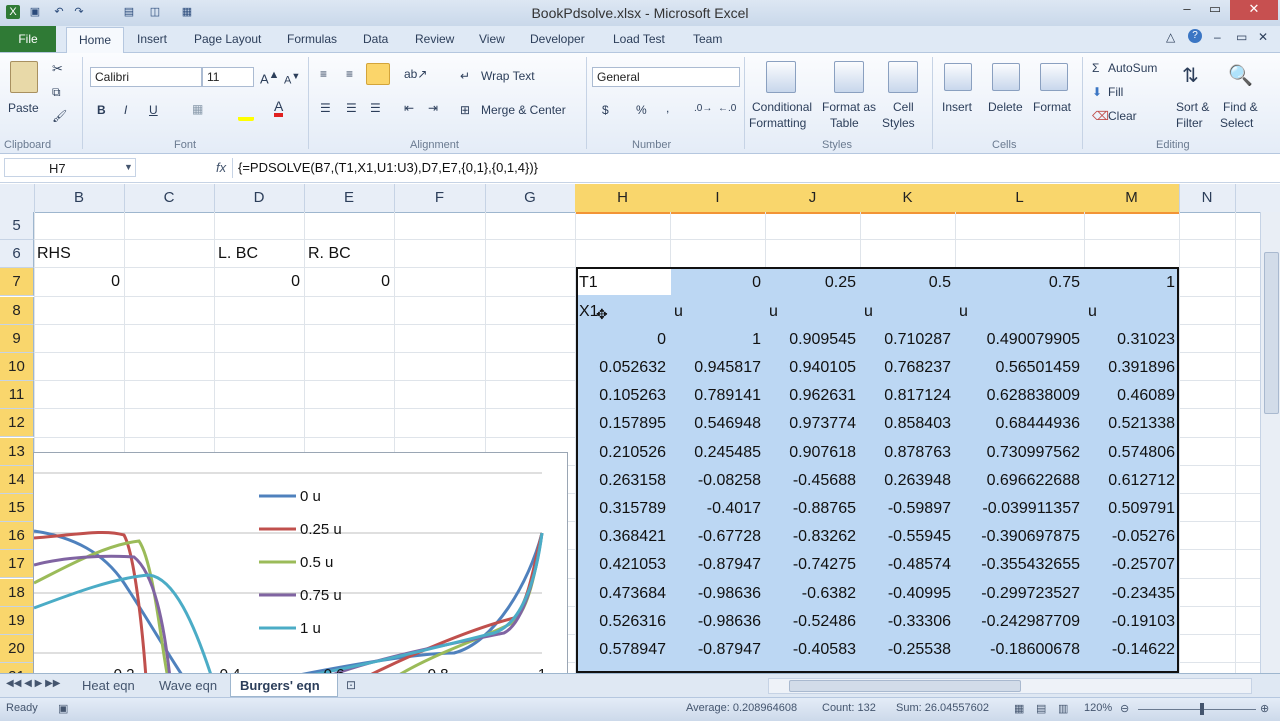 Image resolution: width=1280 pixels, height=721 pixels. I want to click on name-box: H7, so click(70, 167).